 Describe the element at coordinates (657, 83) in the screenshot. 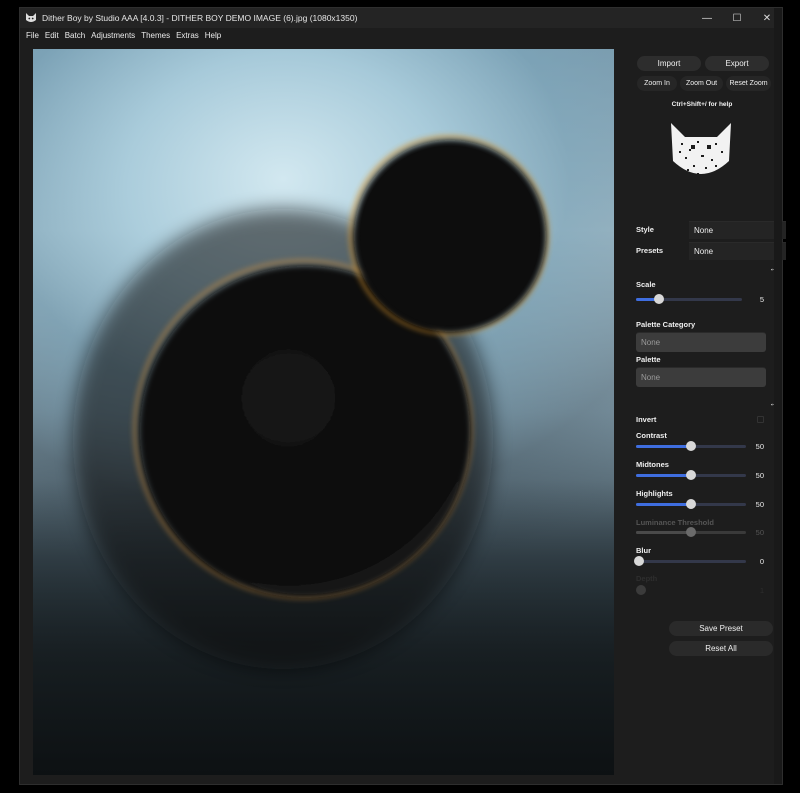

I see `zoom-in-button: Zoom In` at that location.